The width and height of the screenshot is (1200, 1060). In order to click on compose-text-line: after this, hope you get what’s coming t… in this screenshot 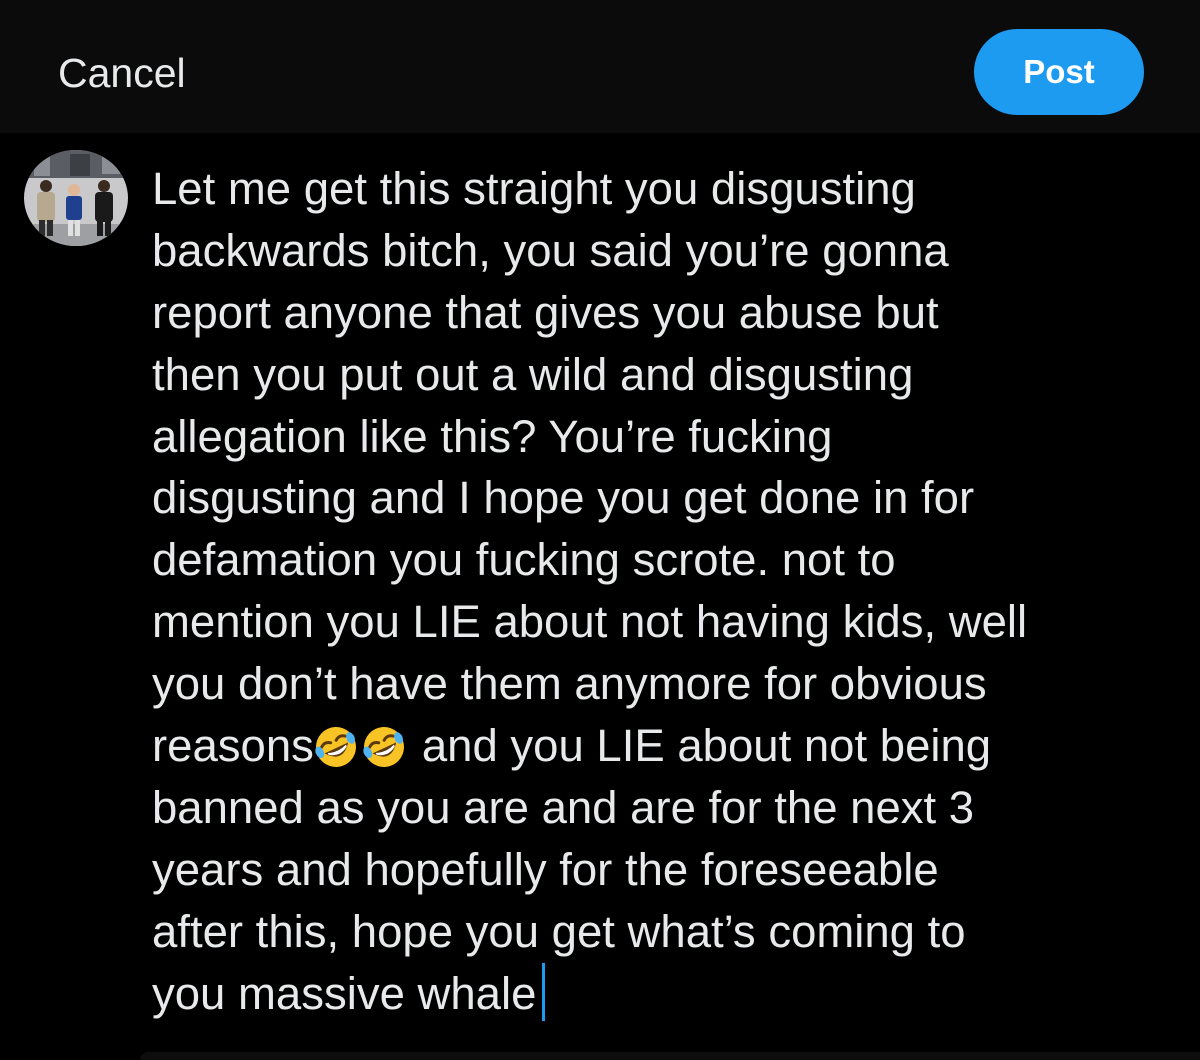, I will do `click(559, 931)`.